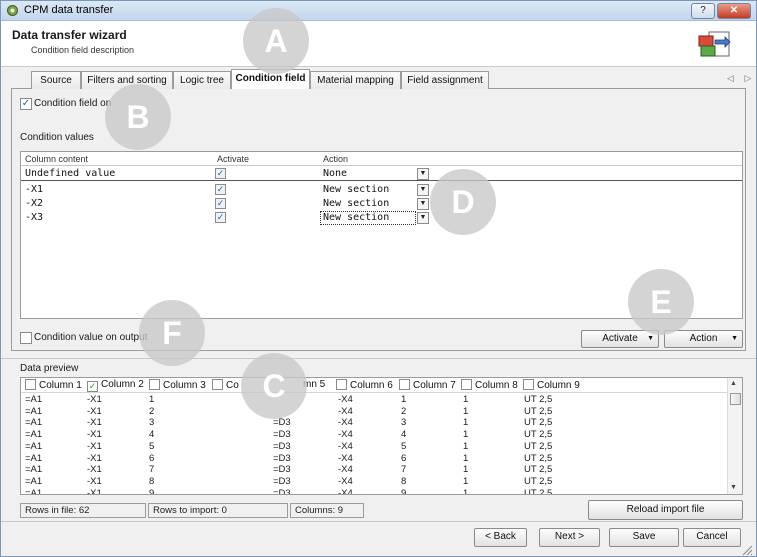 The width and height of the screenshot is (757, 557). I want to click on wizard-subtitle: Condition field description, so click(83, 50).